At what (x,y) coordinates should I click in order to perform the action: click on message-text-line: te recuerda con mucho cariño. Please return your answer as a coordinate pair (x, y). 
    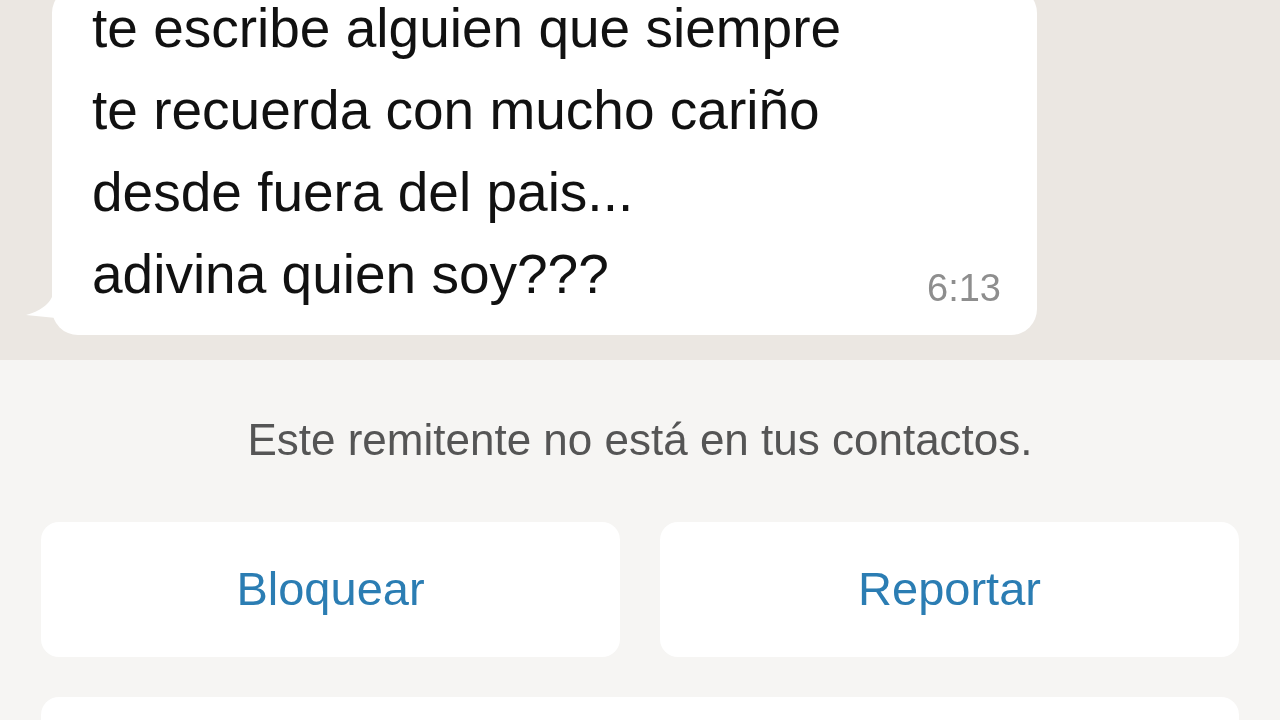
    Looking at the image, I should click on (456, 110).